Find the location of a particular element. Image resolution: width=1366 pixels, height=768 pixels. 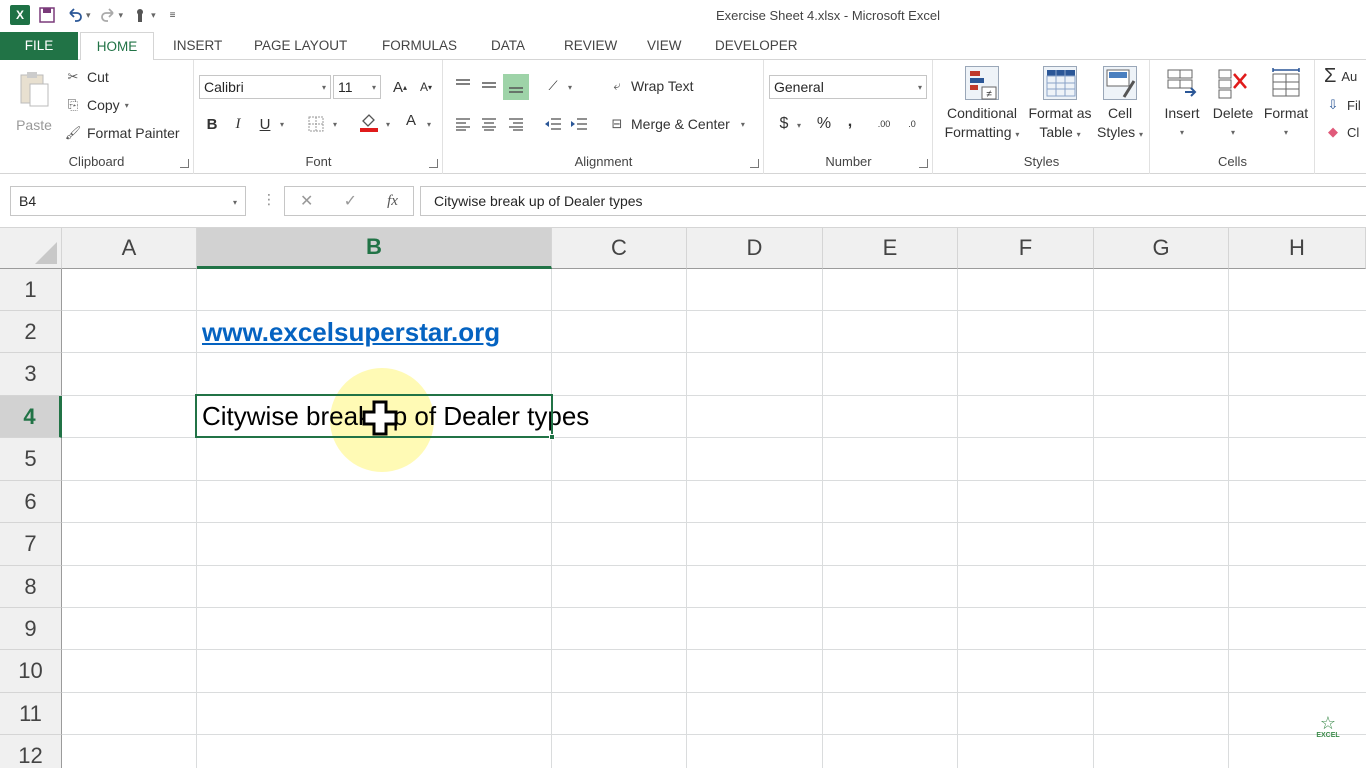

accounting-format-button: $ is located at coordinates (784, 124).